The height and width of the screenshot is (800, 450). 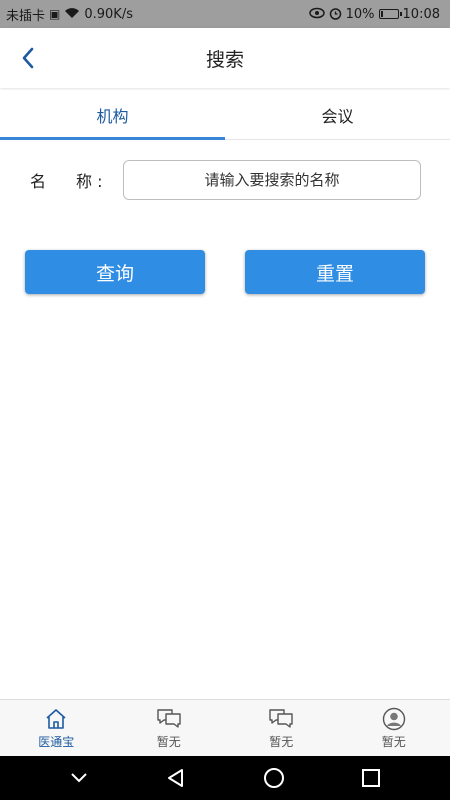 I want to click on clock-time: 10:08, so click(x=421, y=14).